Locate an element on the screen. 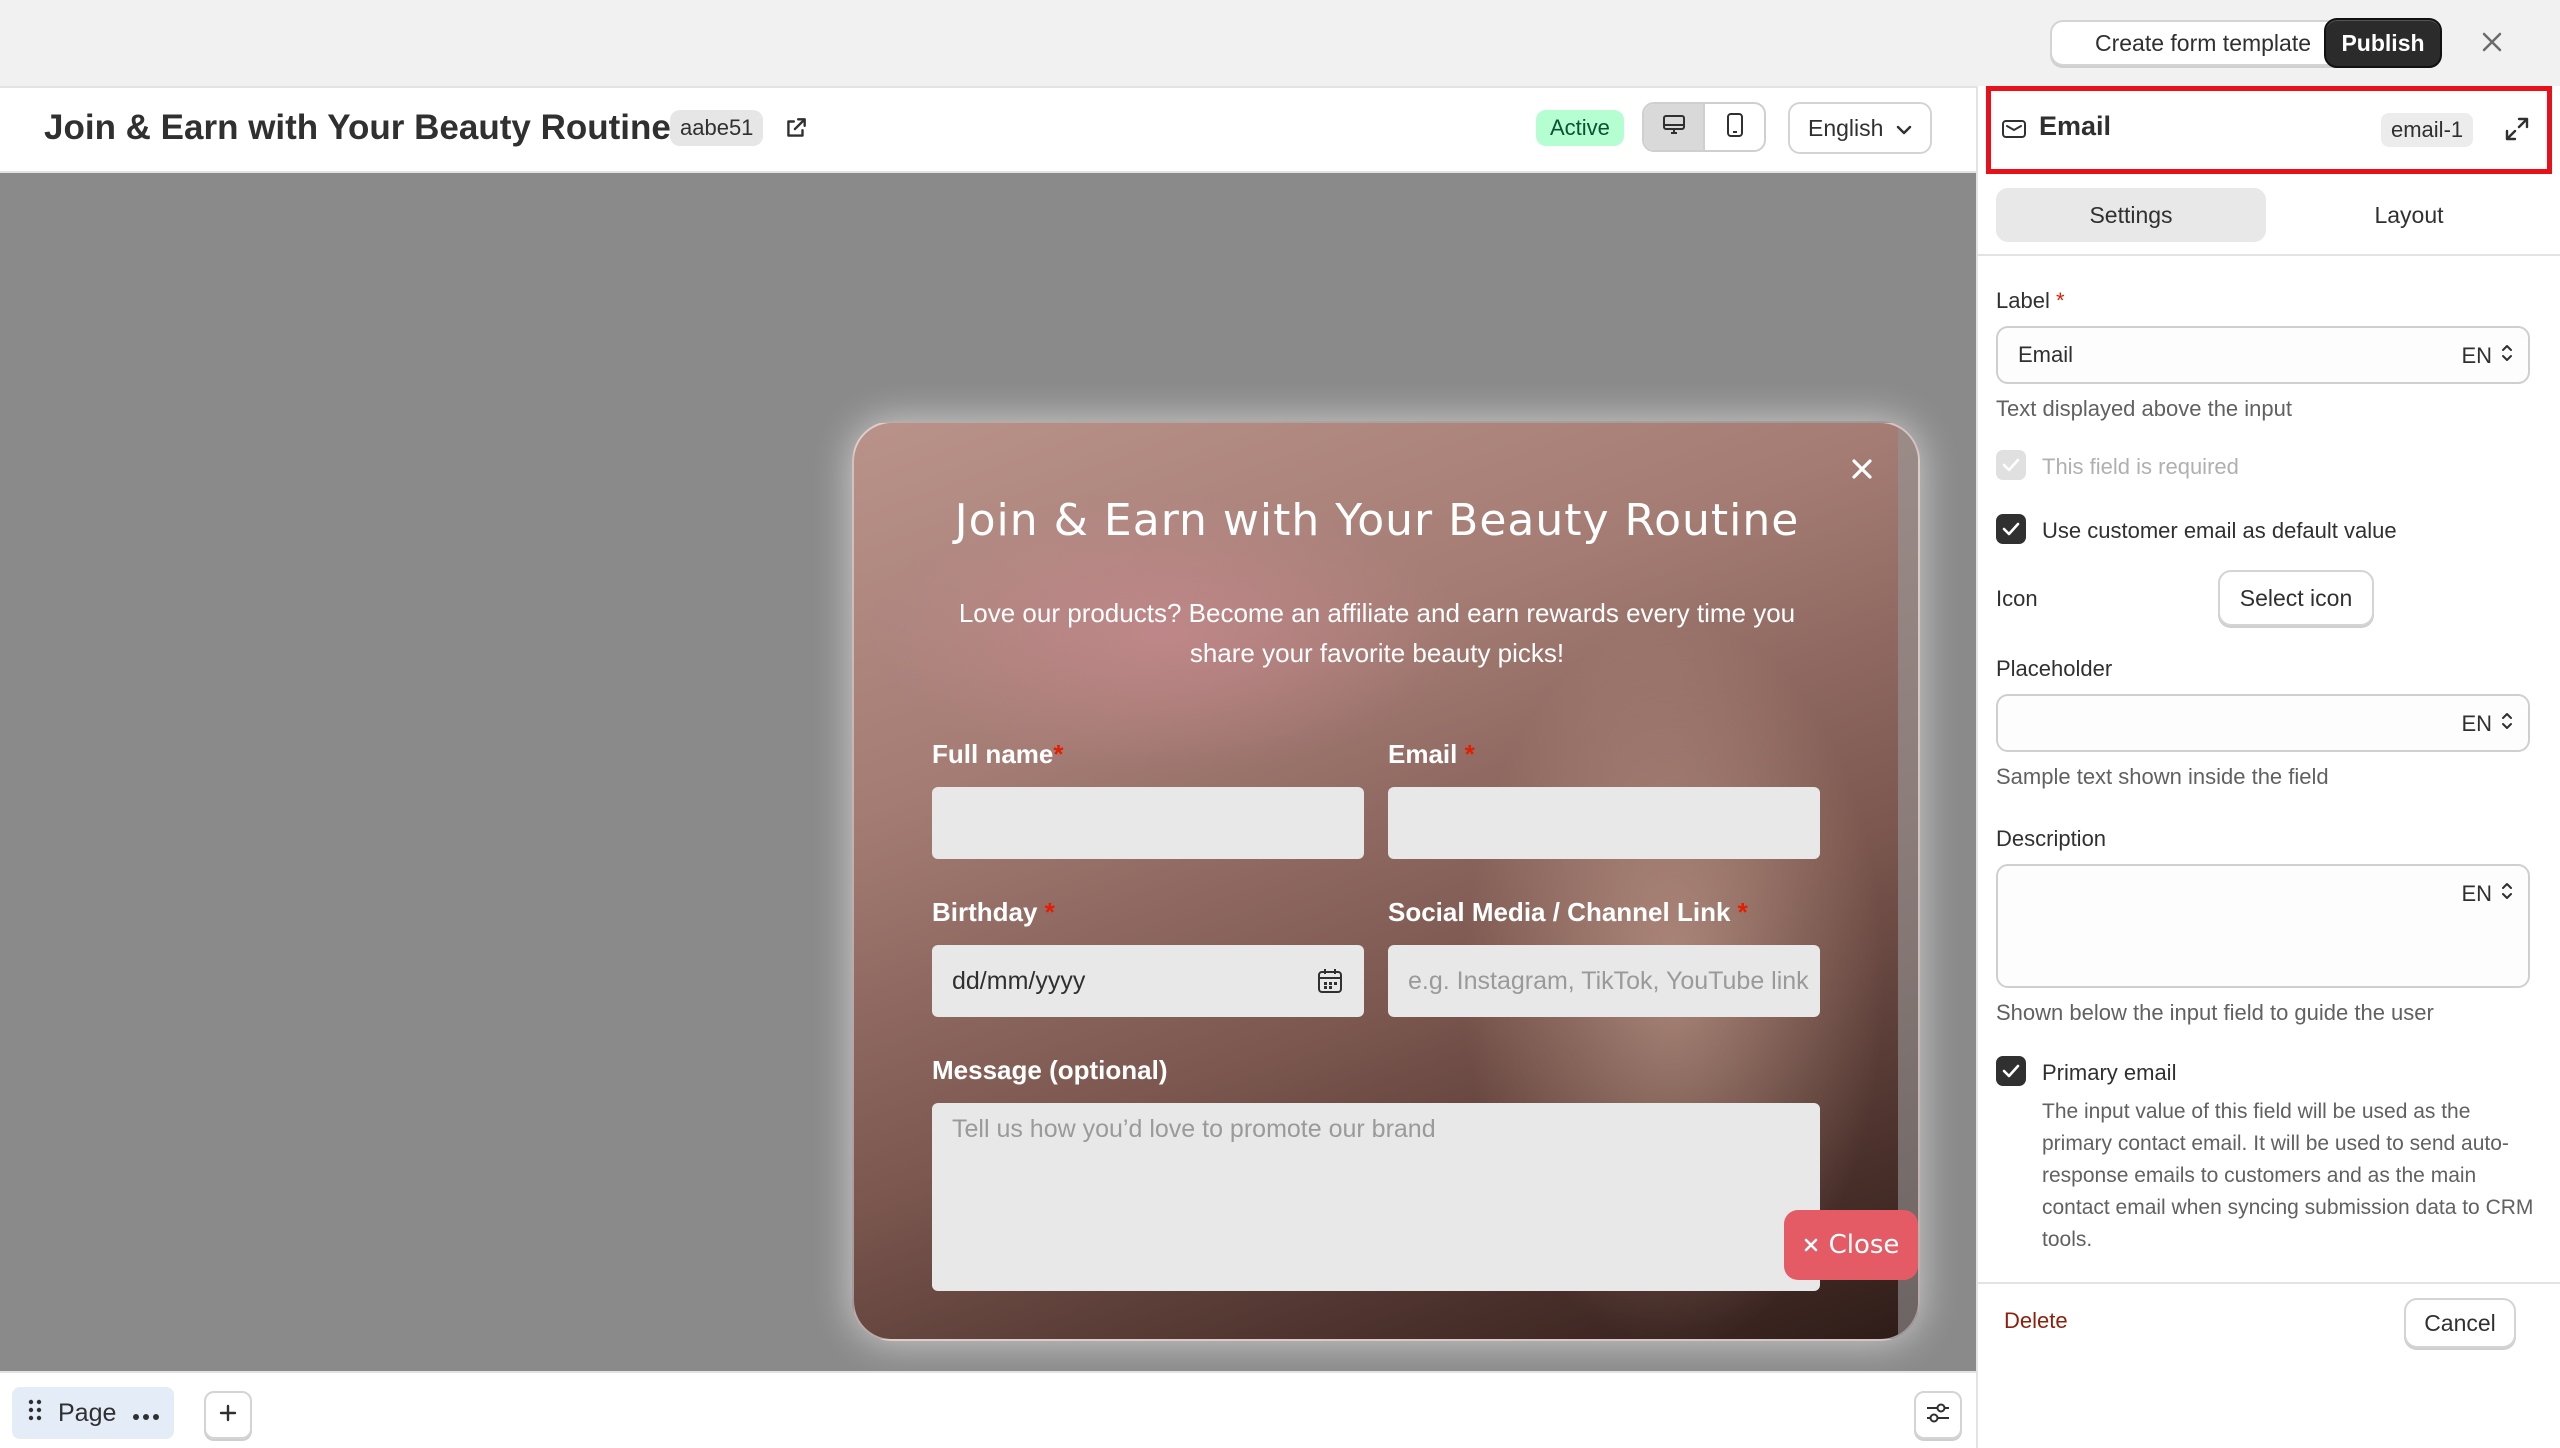  panel-title: Email is located at coordinates (2075, 126).